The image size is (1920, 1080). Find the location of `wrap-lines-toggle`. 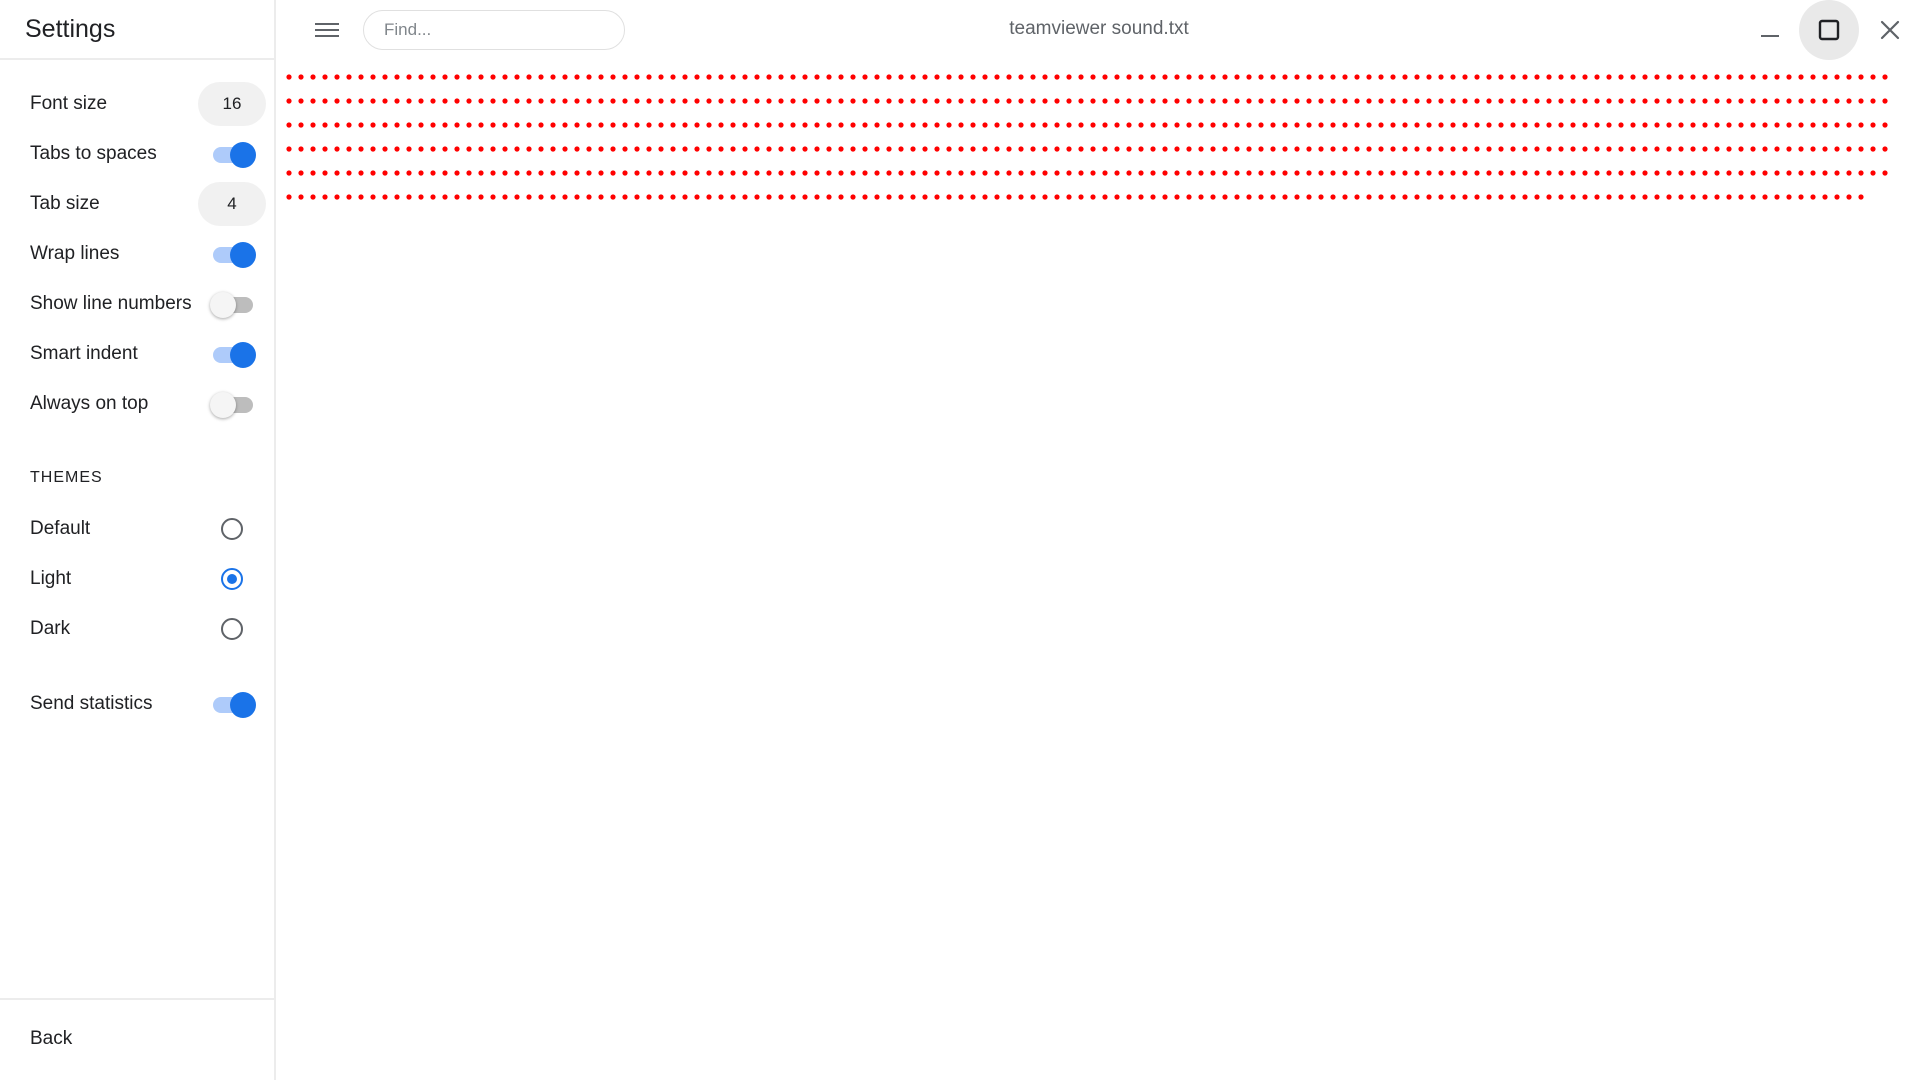

wrap-lines-toggle is located at coordinates (233, 254).